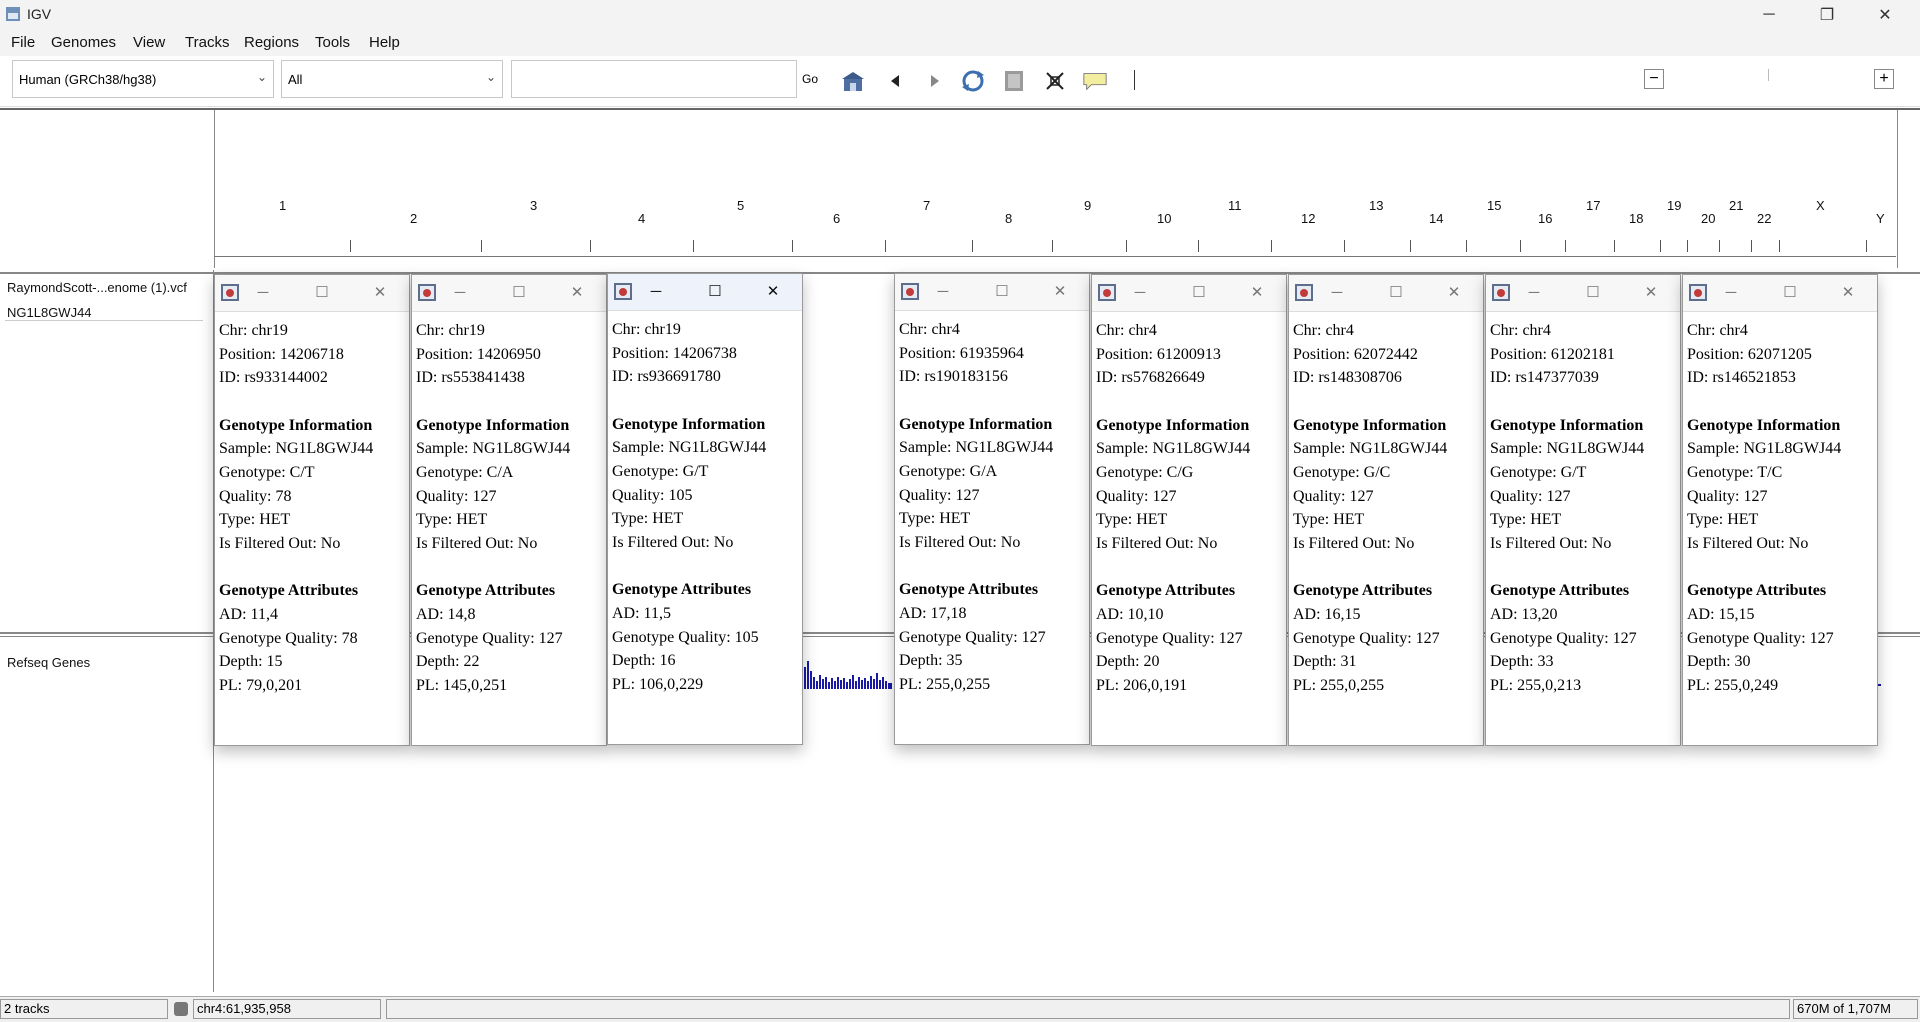 The height and width of the screenshot is (1022, 1920). What do you see at coordinates (1674, 205) in the screenshot?
I see `chromosome-label: 19` at bounding box center [1674, 205].